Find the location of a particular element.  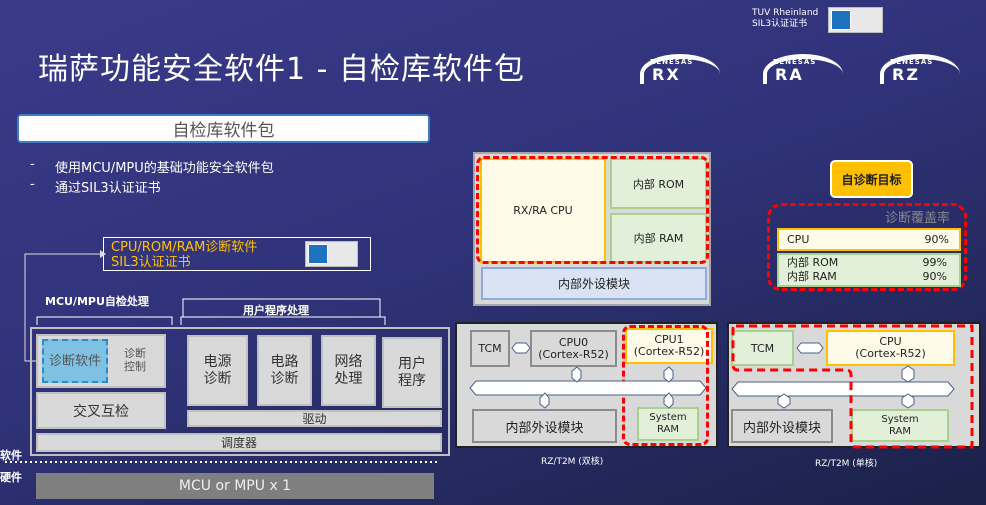

rz-single-bus is located at coordinates (843, 389).